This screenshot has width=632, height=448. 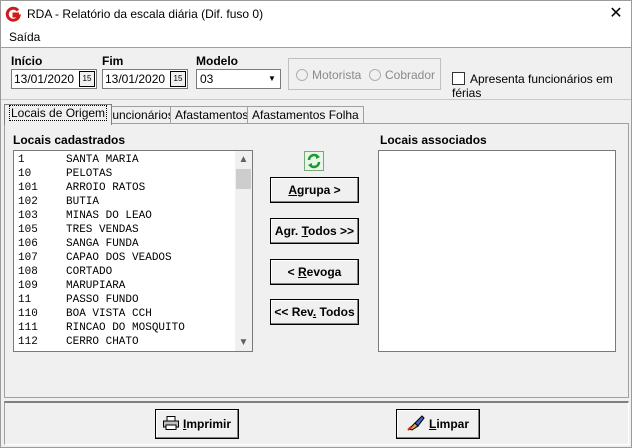 I want to click on btn-text: Todos, so click(x=335, y=312).